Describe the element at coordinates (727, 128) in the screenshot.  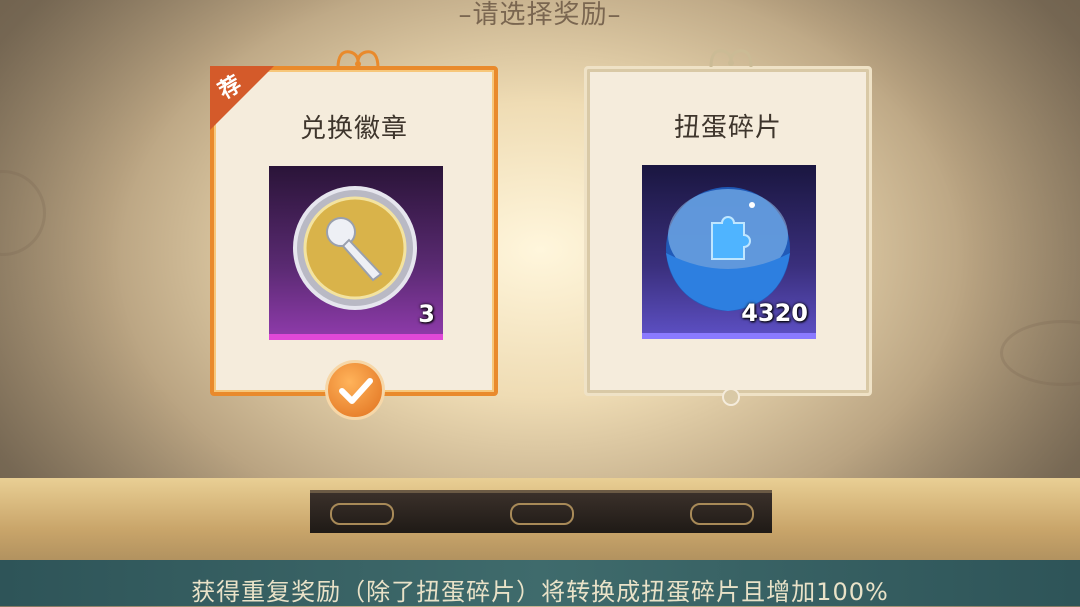
I see `reward-name: 扭蛋碎片` at that location.